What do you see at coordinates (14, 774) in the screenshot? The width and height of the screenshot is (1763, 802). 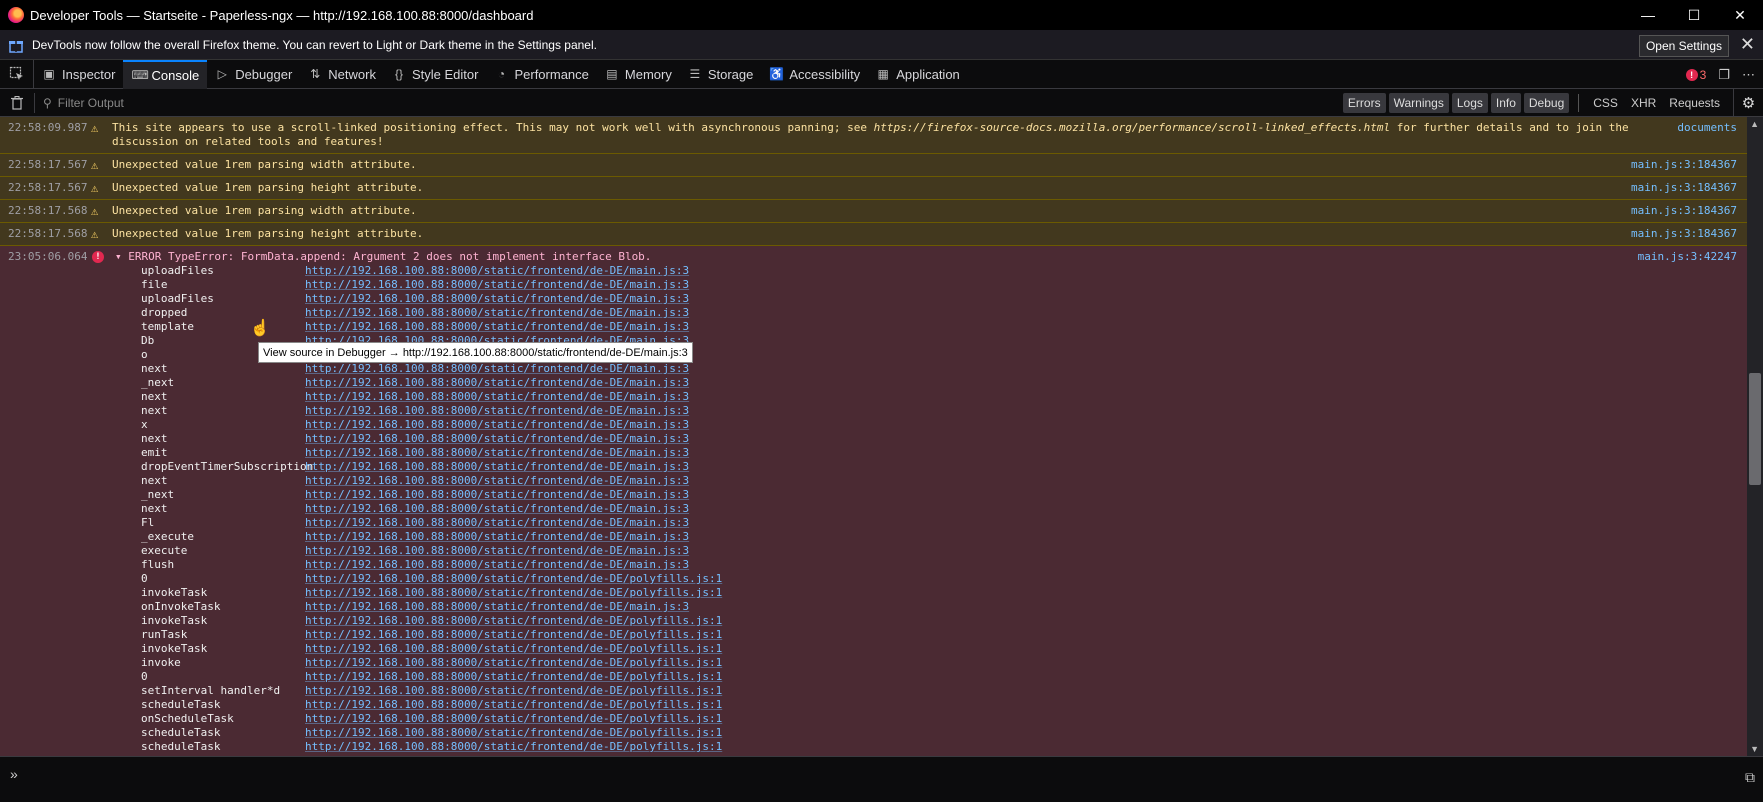 I see `prompt-chevron-icon: »` at bounding box center [14, 774].